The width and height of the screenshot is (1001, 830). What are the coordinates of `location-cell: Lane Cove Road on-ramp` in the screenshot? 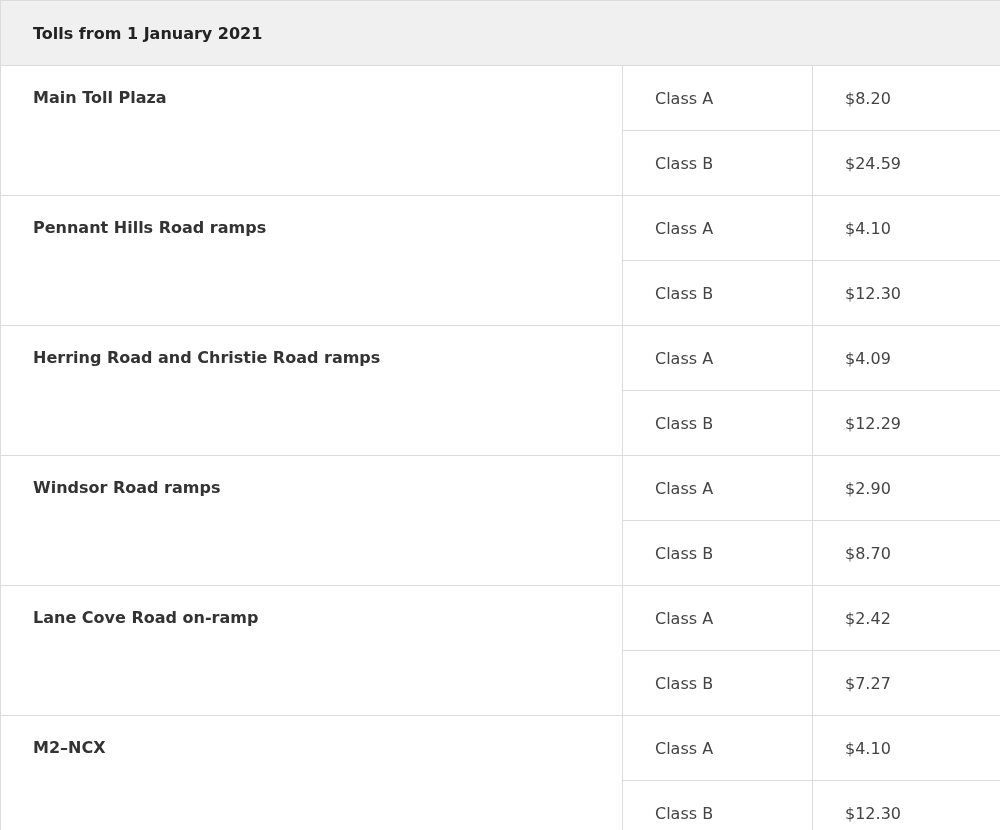 It's located at (311, 650).